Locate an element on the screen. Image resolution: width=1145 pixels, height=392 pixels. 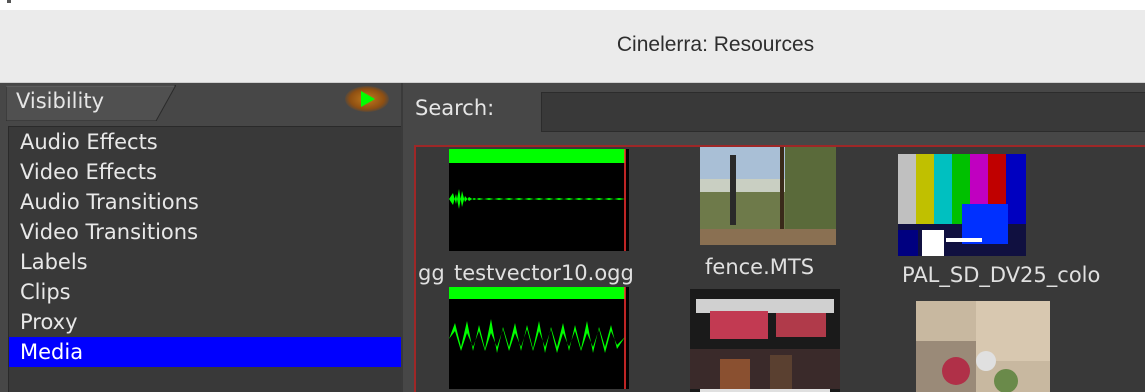
search-input is located at coordinates (843, 112).